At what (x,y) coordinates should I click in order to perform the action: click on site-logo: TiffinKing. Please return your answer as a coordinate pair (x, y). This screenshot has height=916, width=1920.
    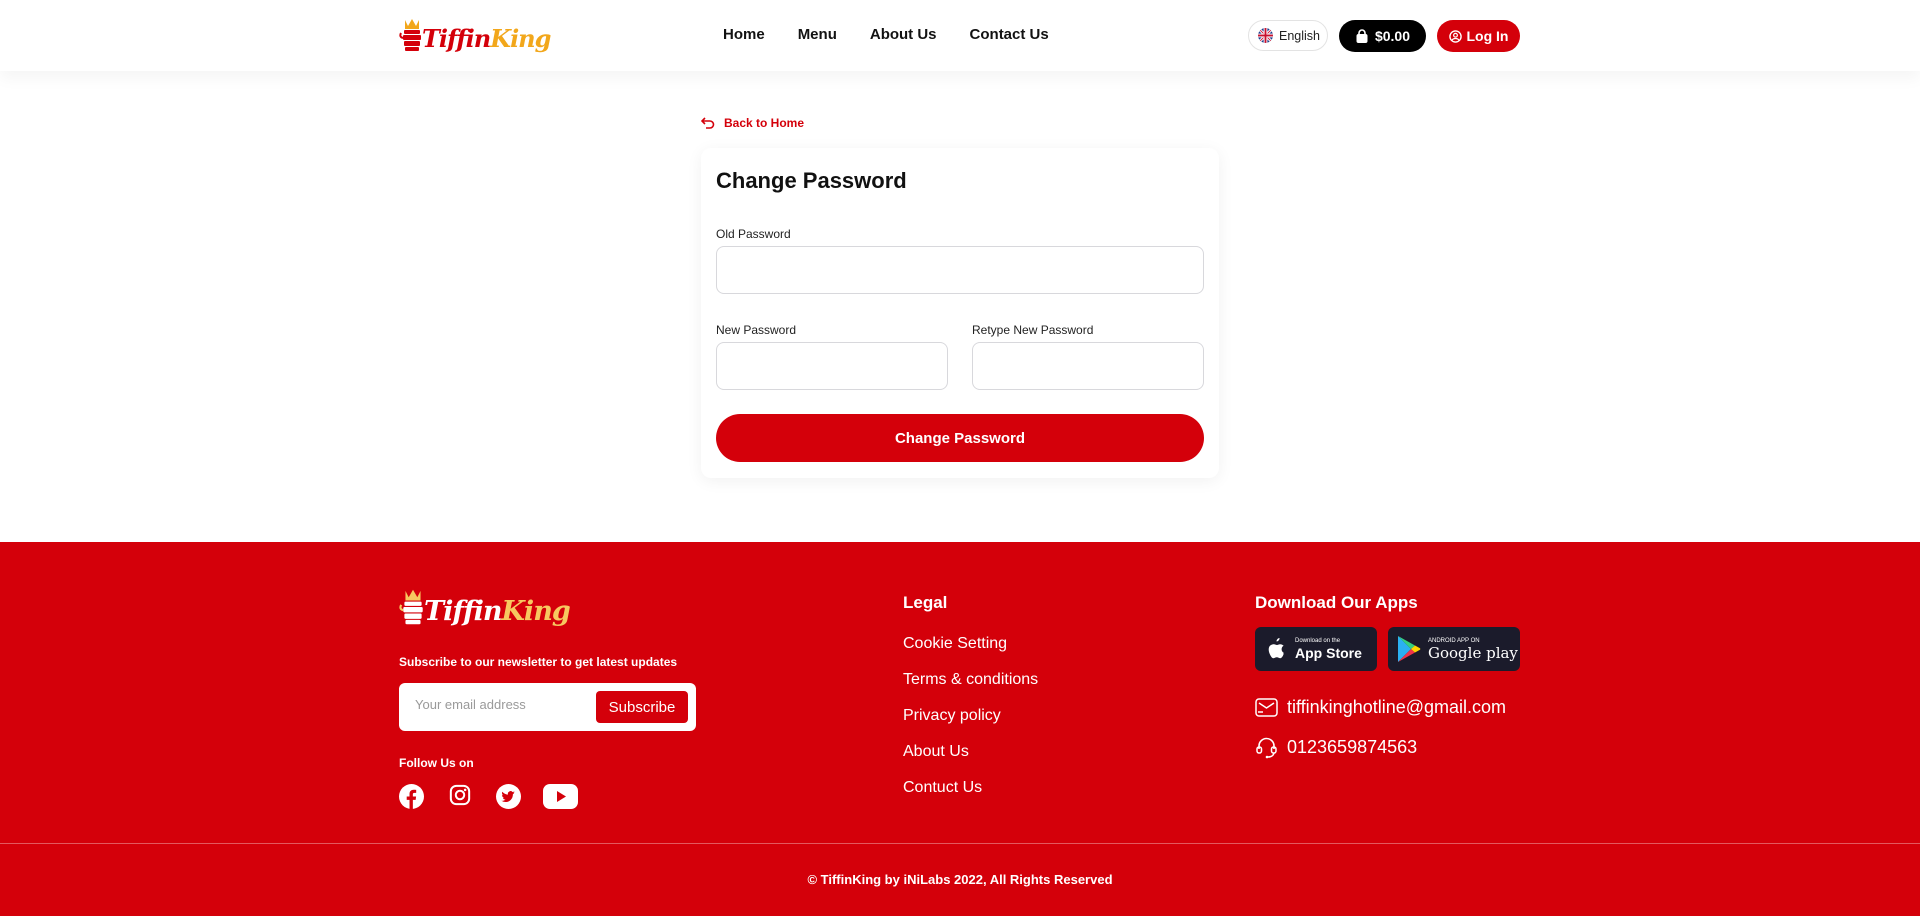
    Looking at the image, I should click on (475, 35).